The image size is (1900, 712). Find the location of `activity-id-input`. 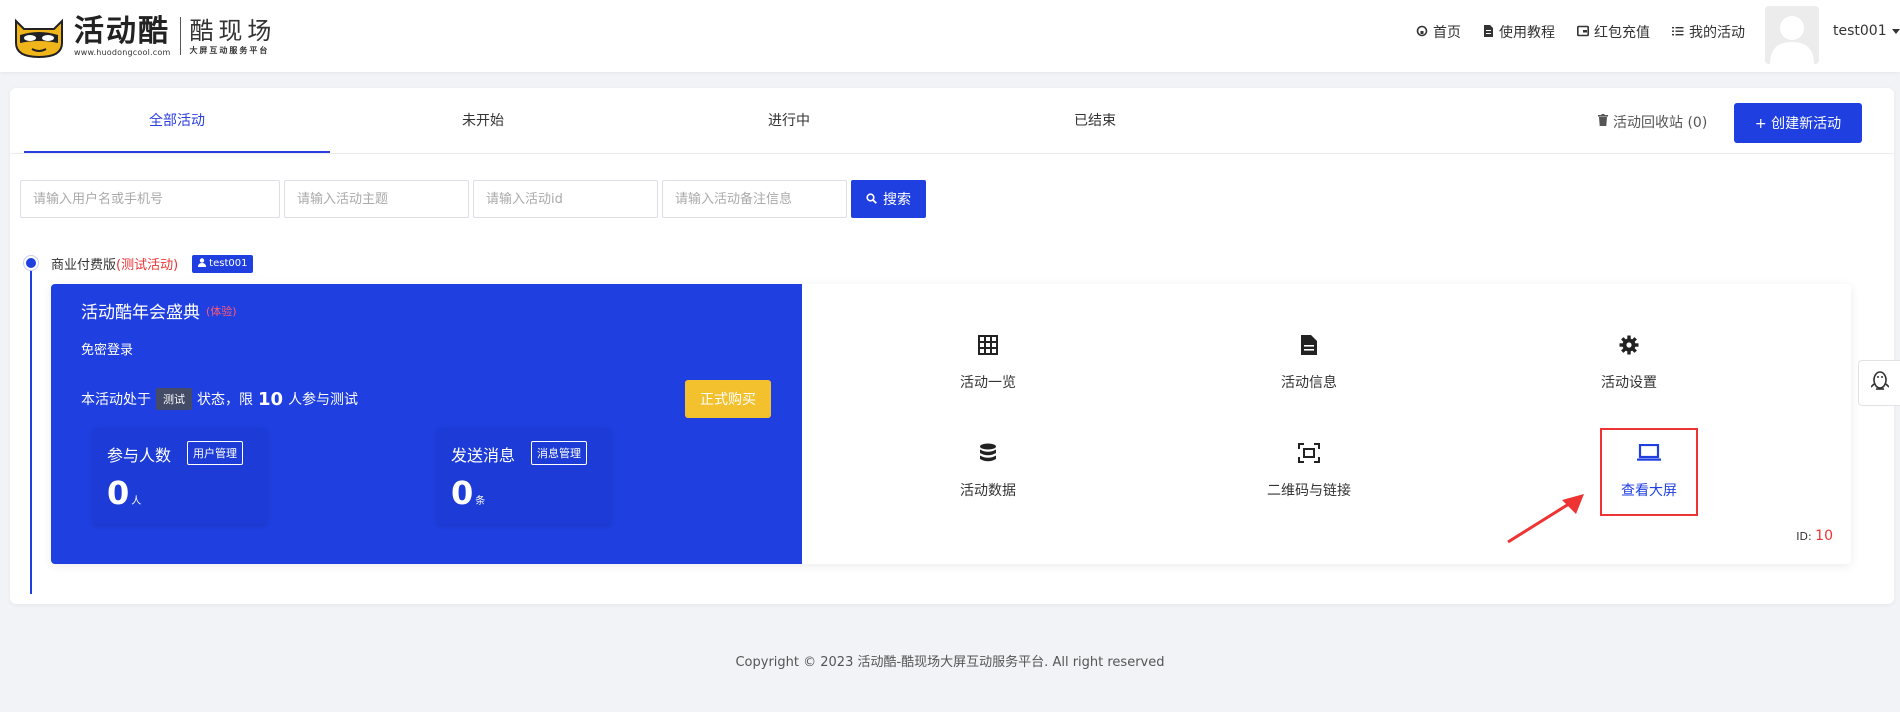

activity-id-input is located at coordinates (565, 199).